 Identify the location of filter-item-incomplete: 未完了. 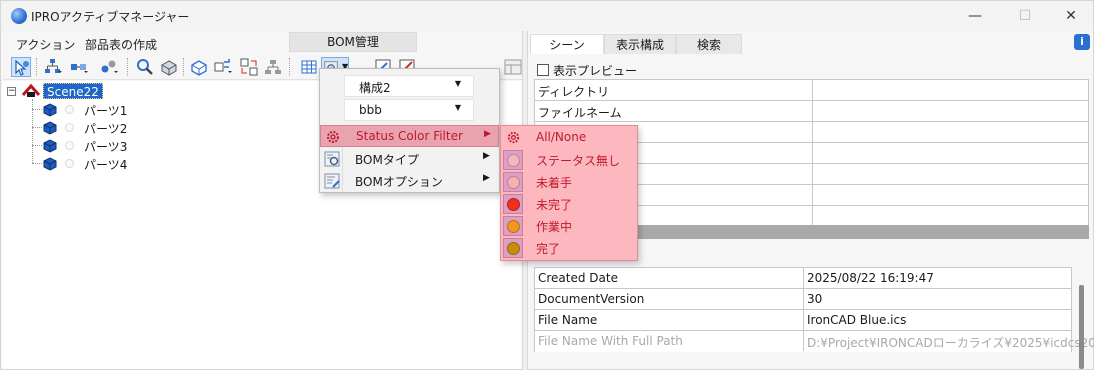
(569, 204).